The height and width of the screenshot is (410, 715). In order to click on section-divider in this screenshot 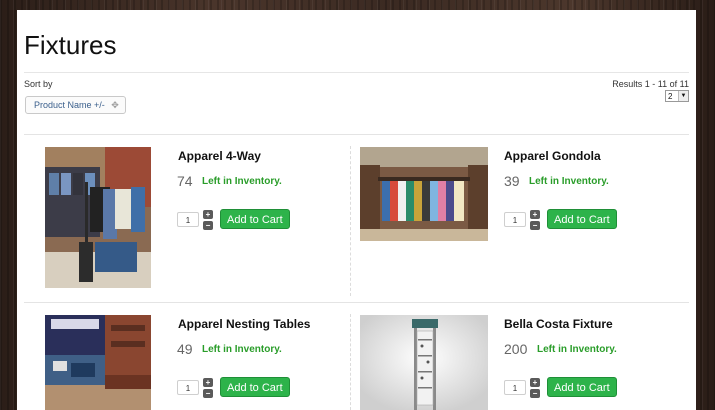, I will do `click(356, 134)`.